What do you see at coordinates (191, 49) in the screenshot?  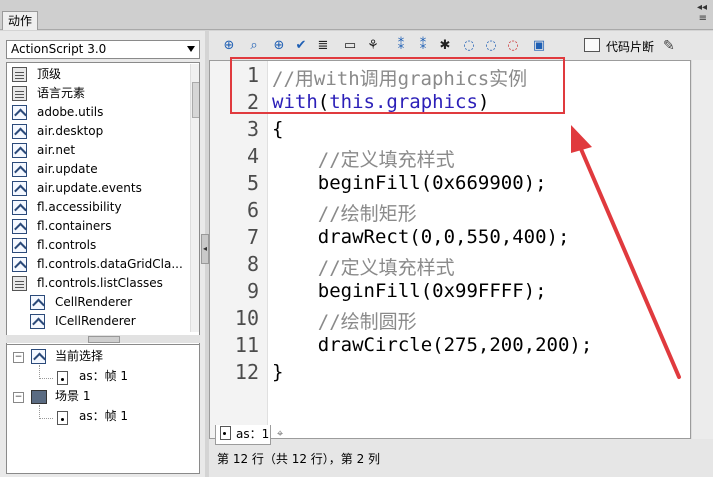 I see `chevron-down-icon` at bounding box center [191, 49].